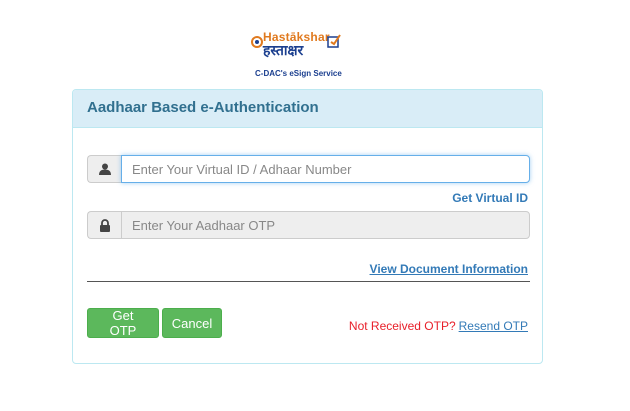 The height and width of the screenshot is (411, 630). What do you see at coordinates (298, 73) in the screenshot?
I see `logo-tagline: C-DAC's eSign Service` at bounding box center [298, 73].